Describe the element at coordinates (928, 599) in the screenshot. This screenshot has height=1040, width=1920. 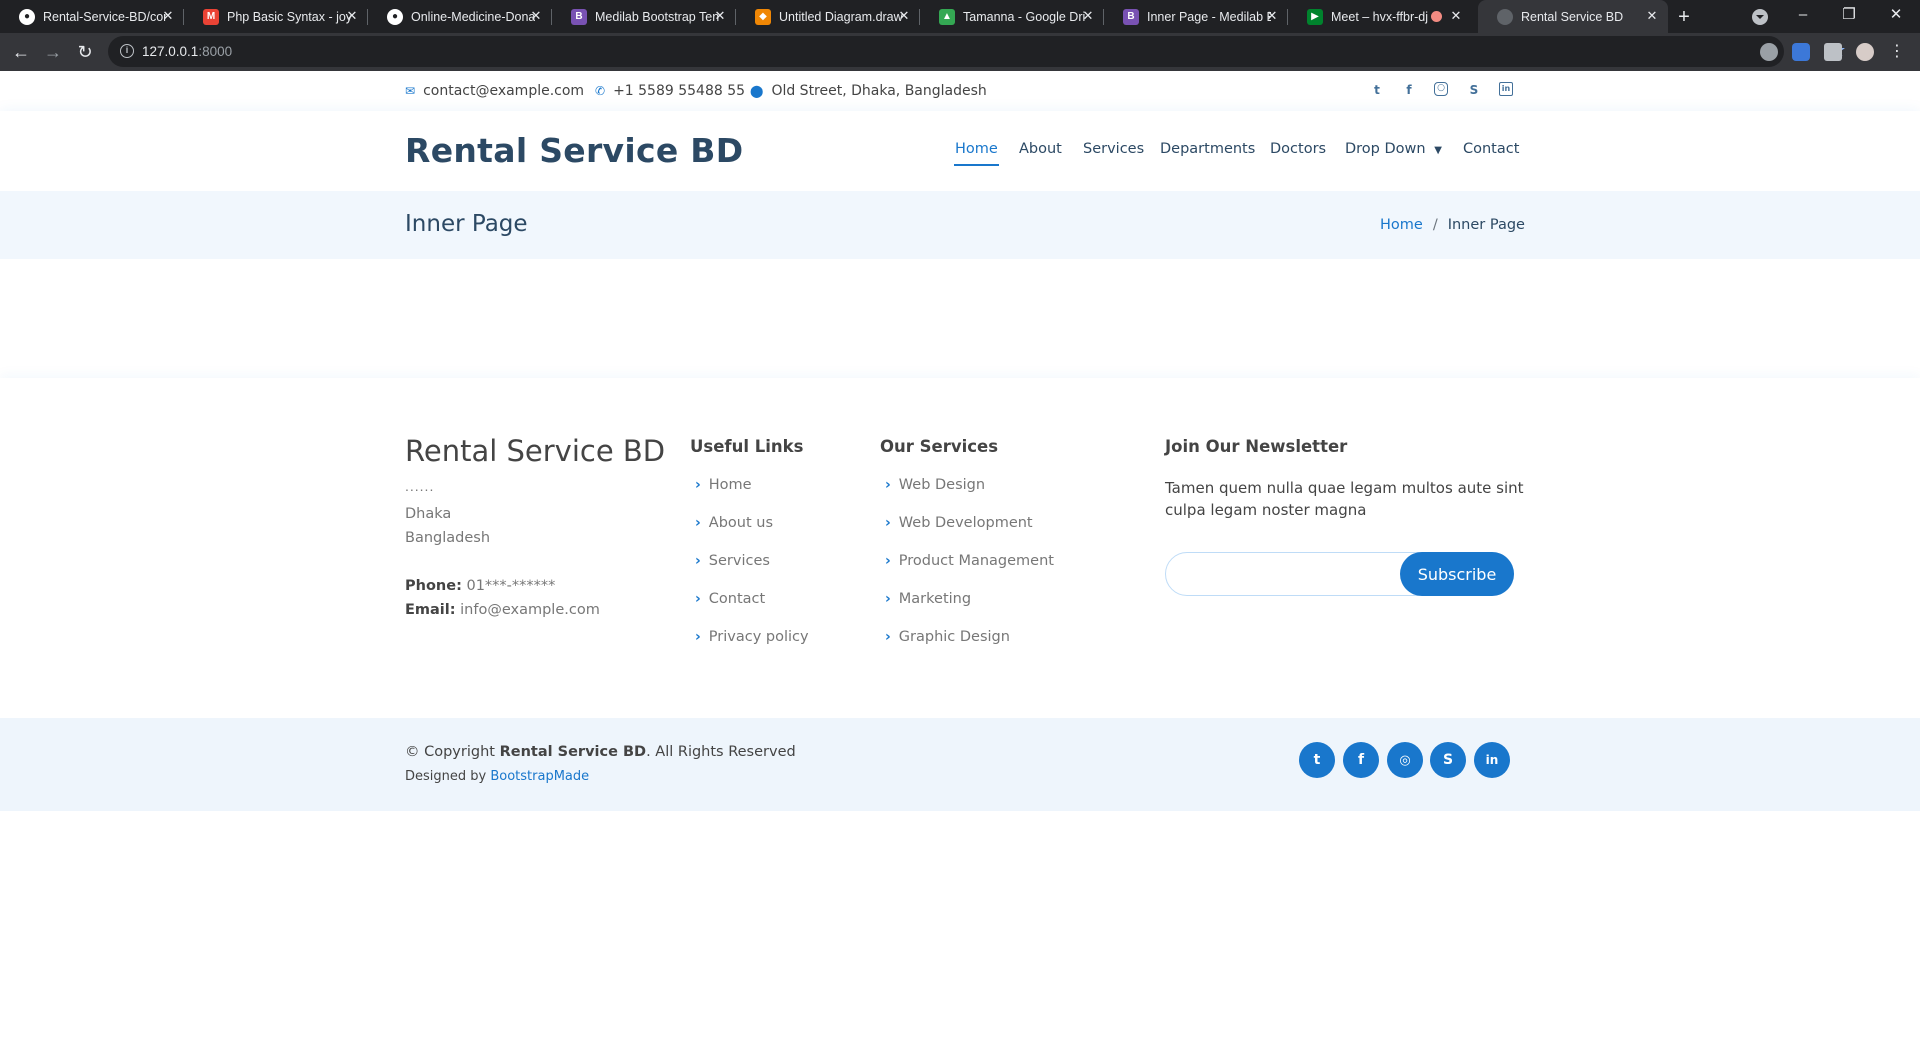
I see `footer-service-link: › Marketing` at that location.